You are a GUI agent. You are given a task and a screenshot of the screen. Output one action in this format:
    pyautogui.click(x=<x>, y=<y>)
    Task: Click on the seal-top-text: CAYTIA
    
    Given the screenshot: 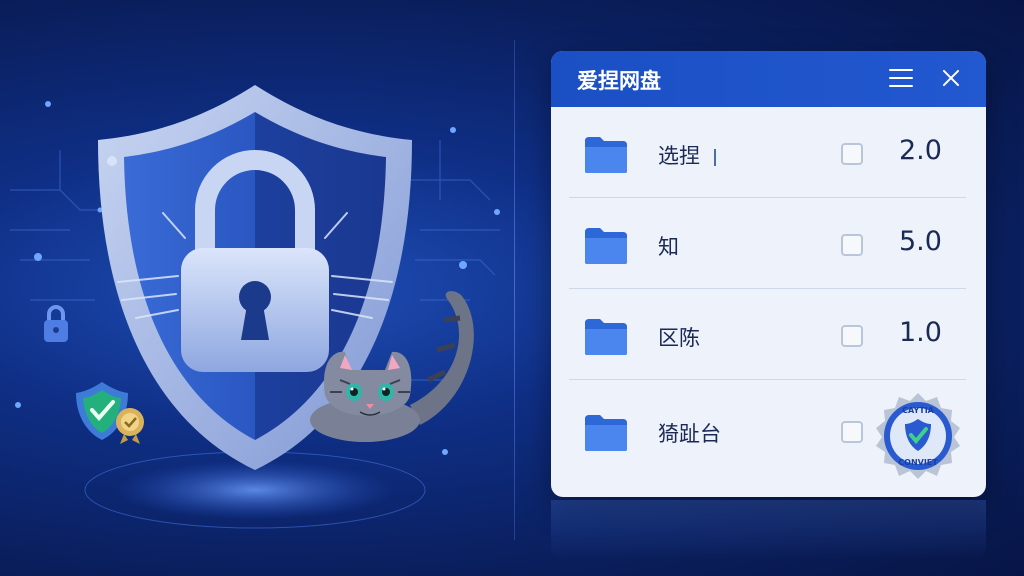 What is the action you would take?
    pyautogui.click(x=918, y=410)
    